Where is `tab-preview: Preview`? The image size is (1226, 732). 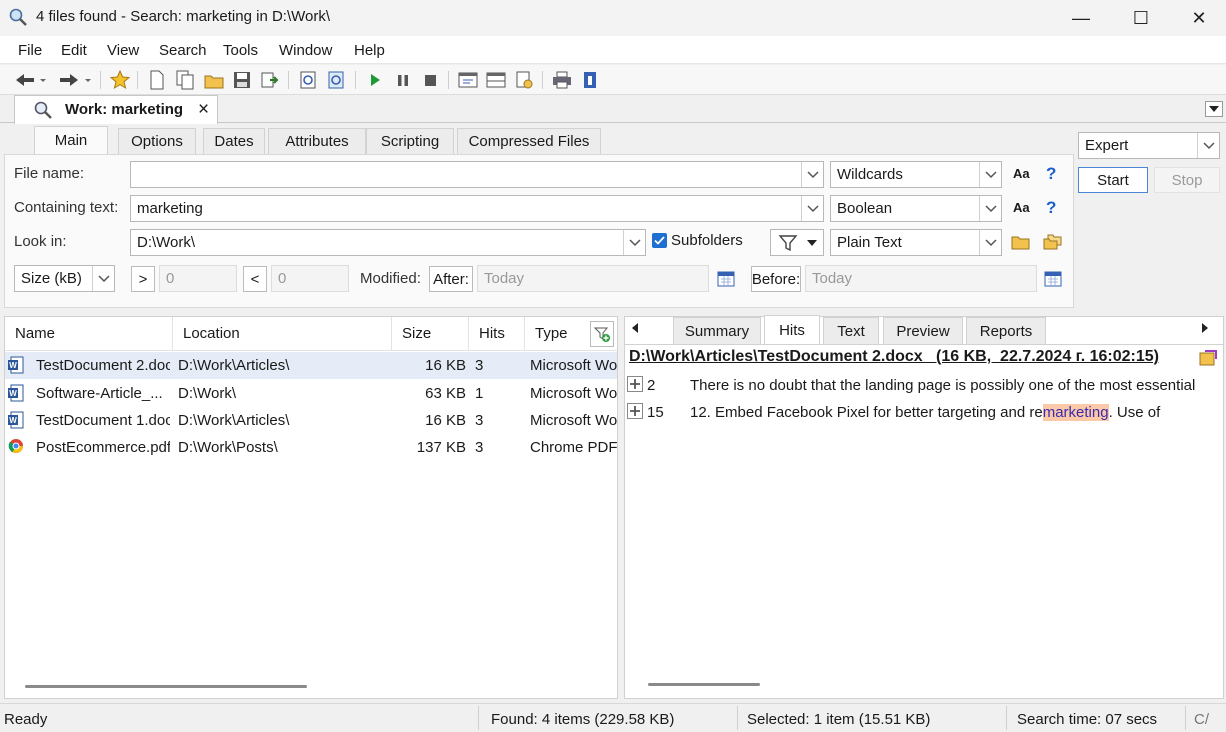
tab-preview: Preview is located at coordinates (923, 330).